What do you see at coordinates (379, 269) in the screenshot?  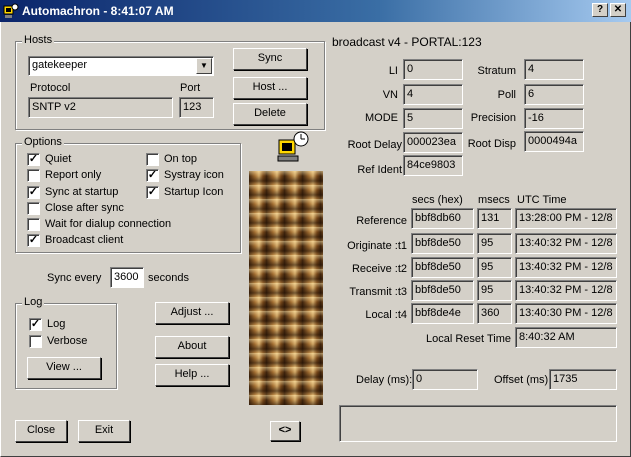 I see `row-label-receive: Receive :t2` at bounding box center [379, 269].